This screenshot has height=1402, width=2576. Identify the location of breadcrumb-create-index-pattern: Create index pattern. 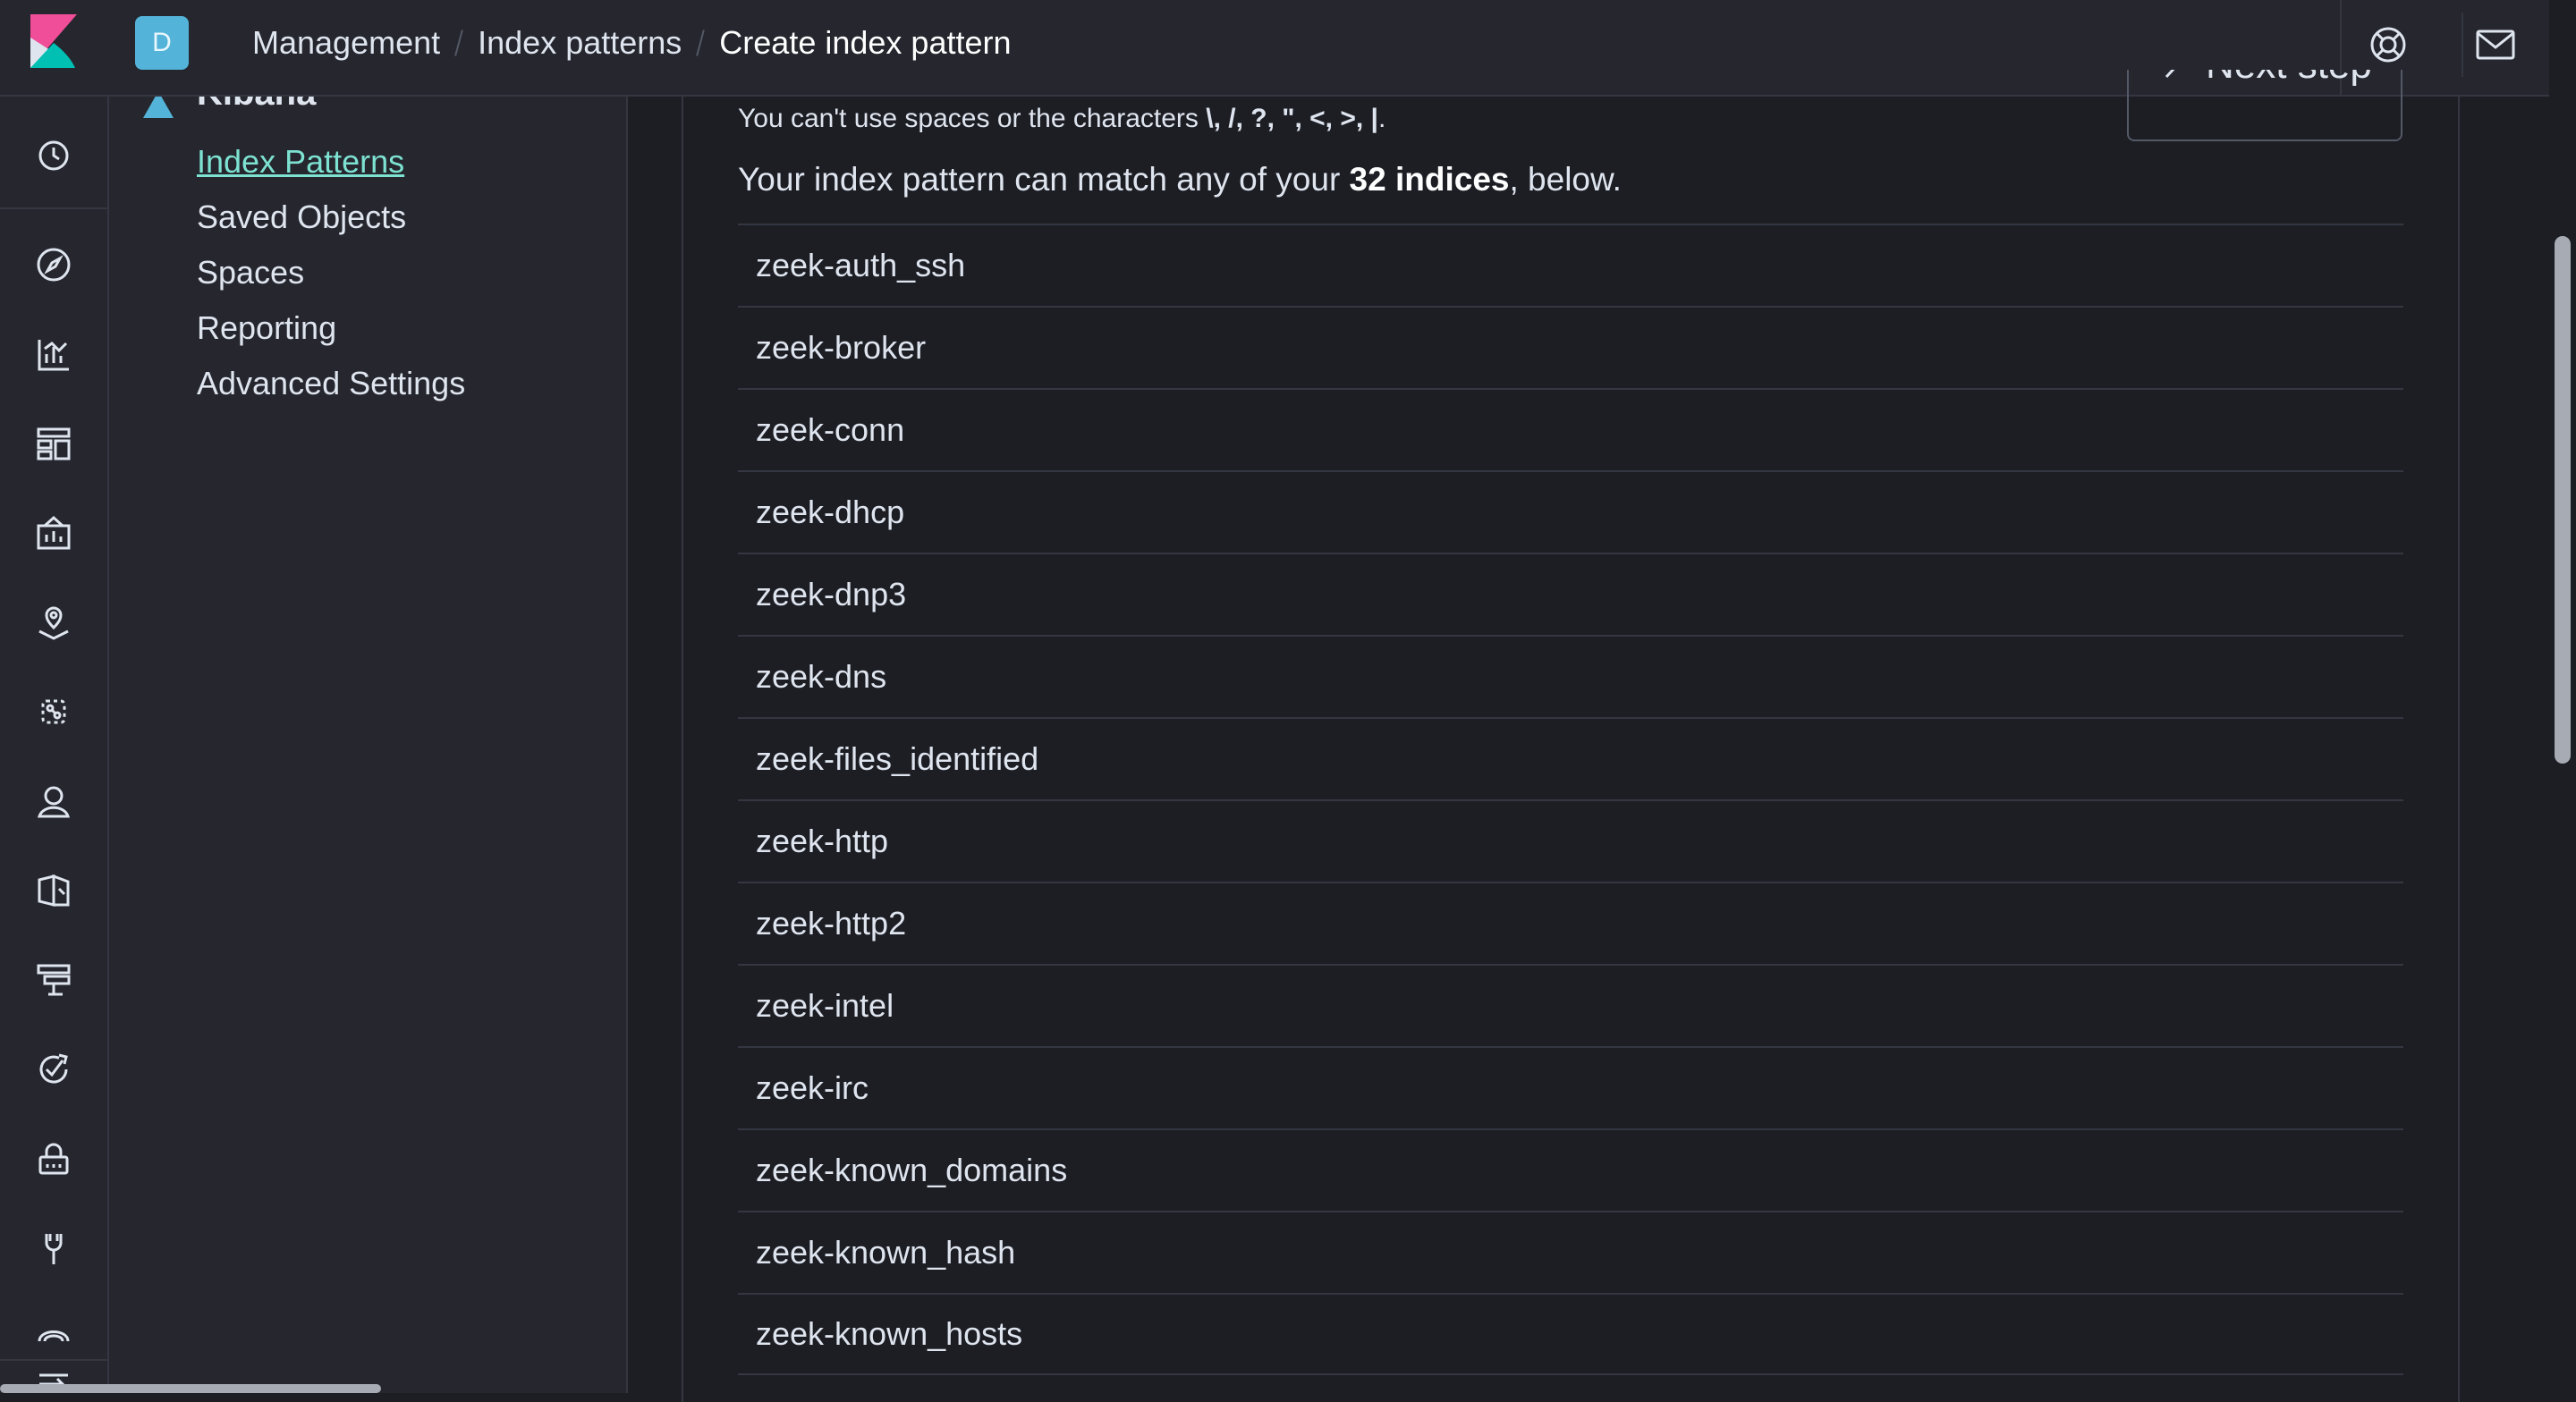
(865, 42).